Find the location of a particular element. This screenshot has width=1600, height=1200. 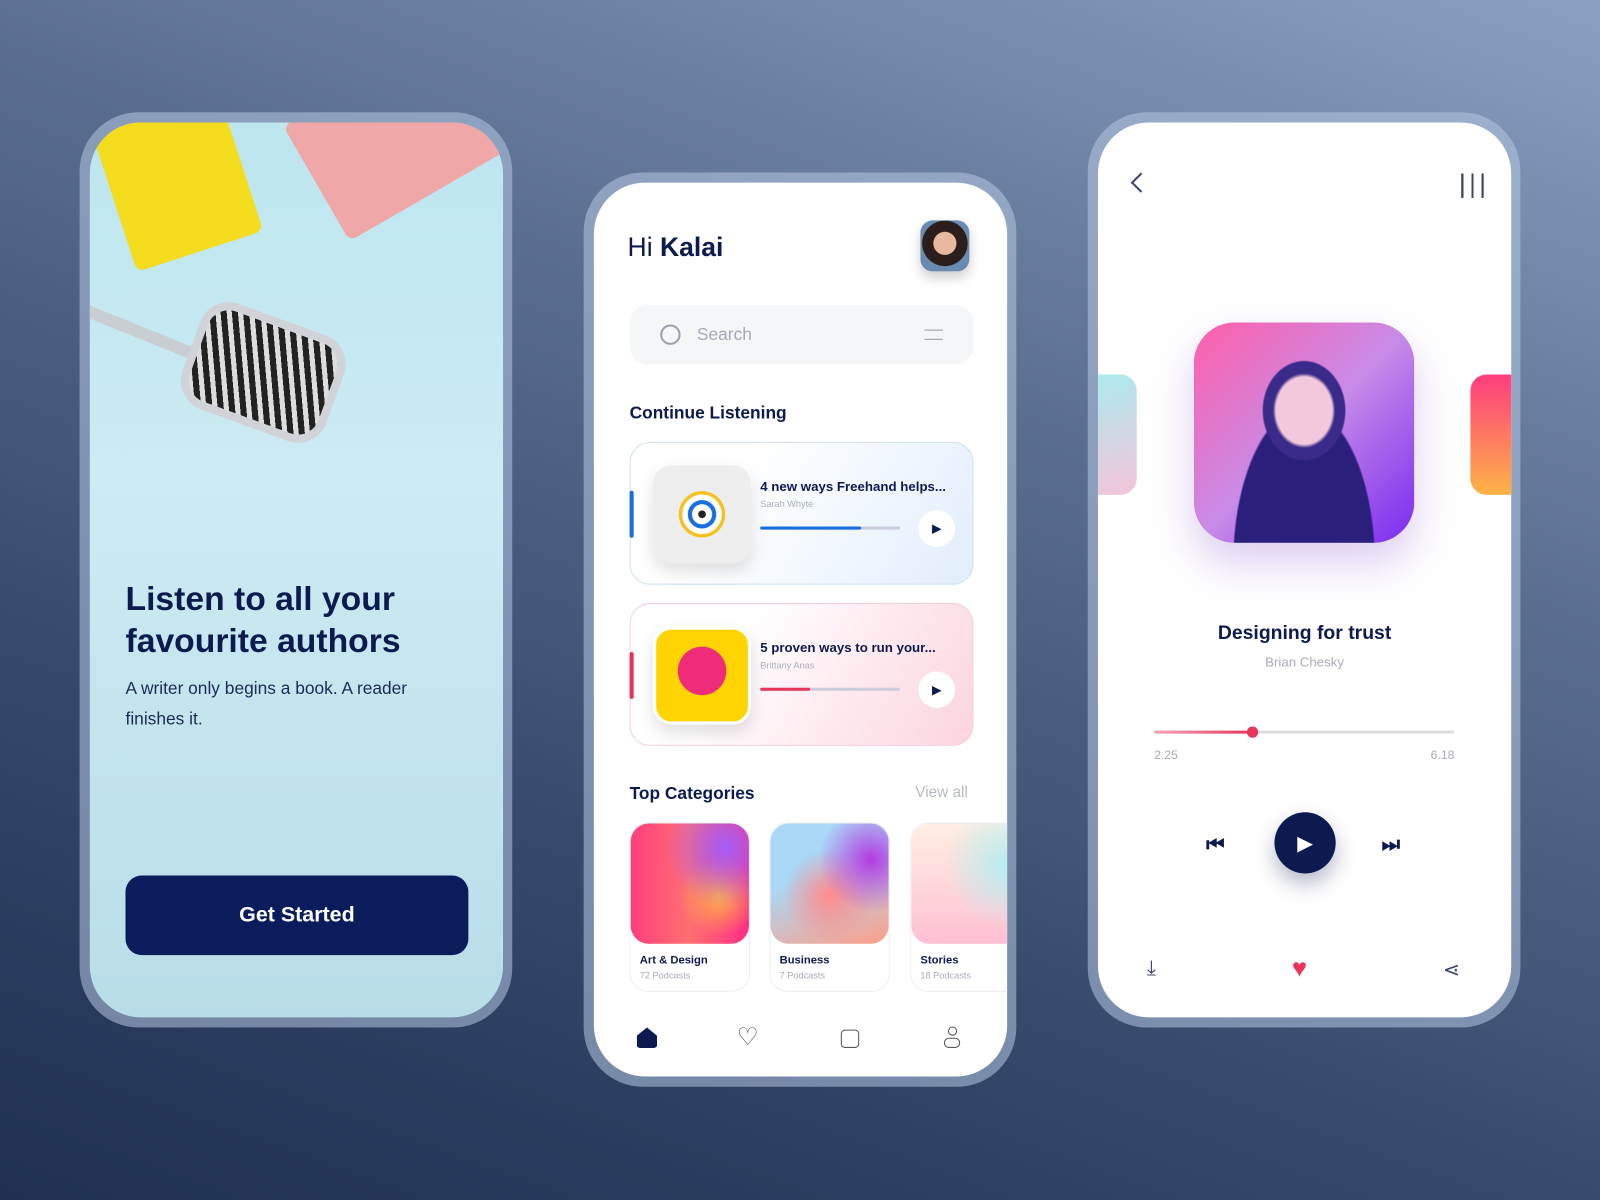

category-name: Art & Design is located at coordinates (673, 960).